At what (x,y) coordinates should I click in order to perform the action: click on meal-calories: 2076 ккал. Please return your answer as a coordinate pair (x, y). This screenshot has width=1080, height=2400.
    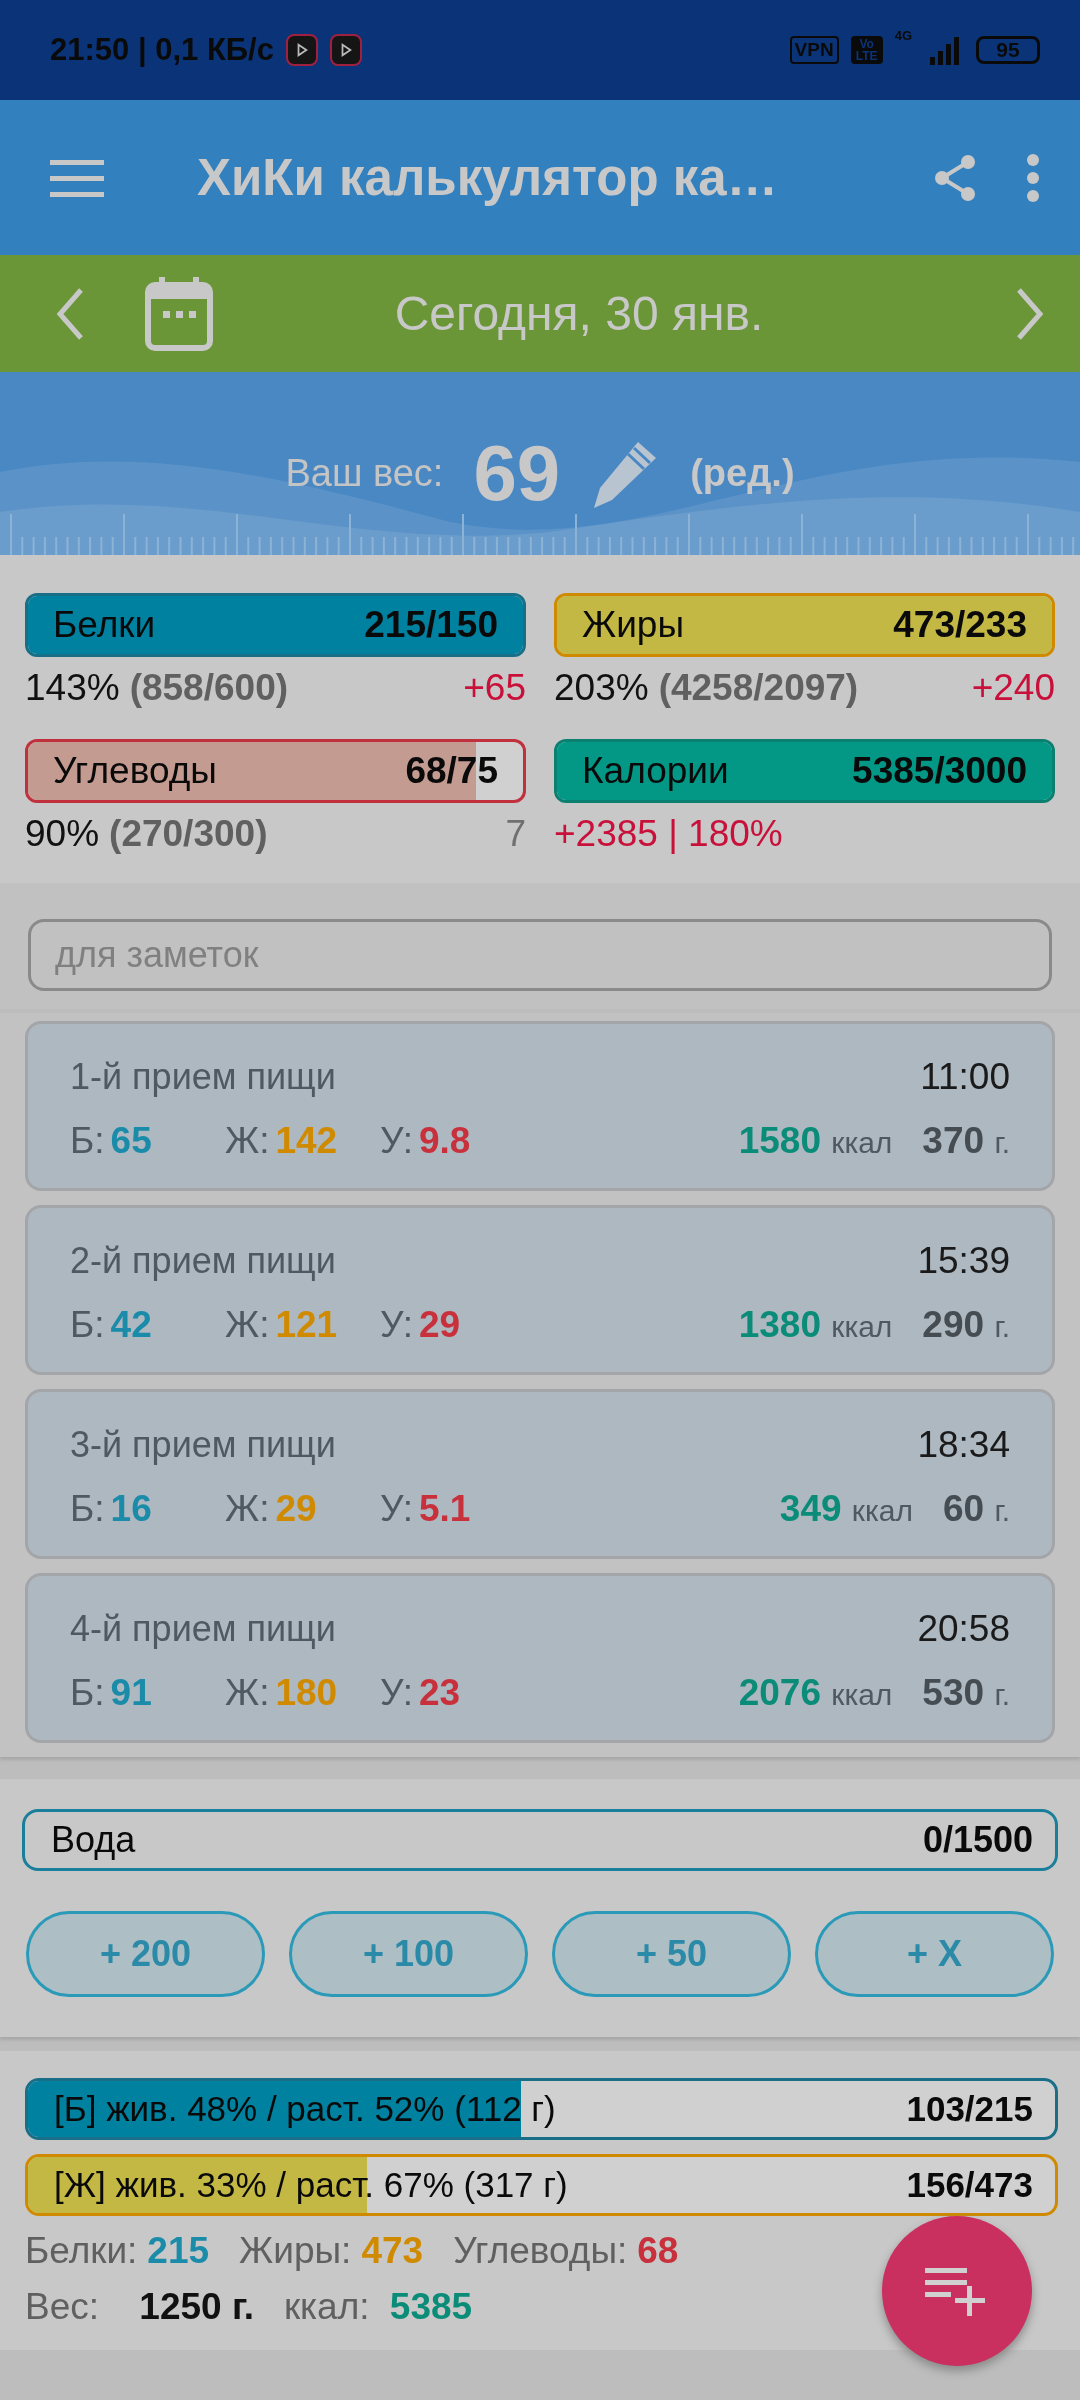
    Looking at the image, I should click on (815, 1693).